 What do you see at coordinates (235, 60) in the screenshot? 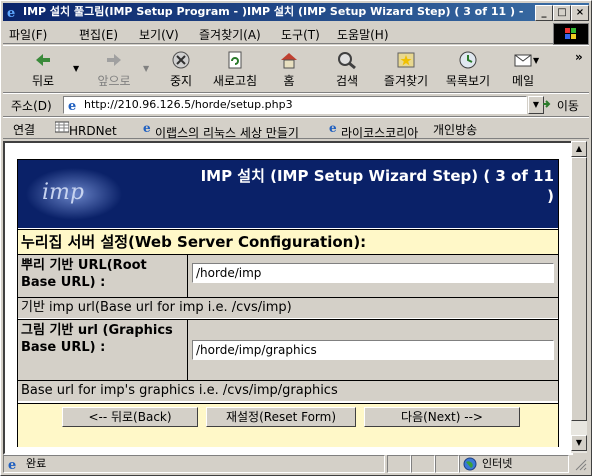
I see `refresh-icon` at bounding box center [235, 60].